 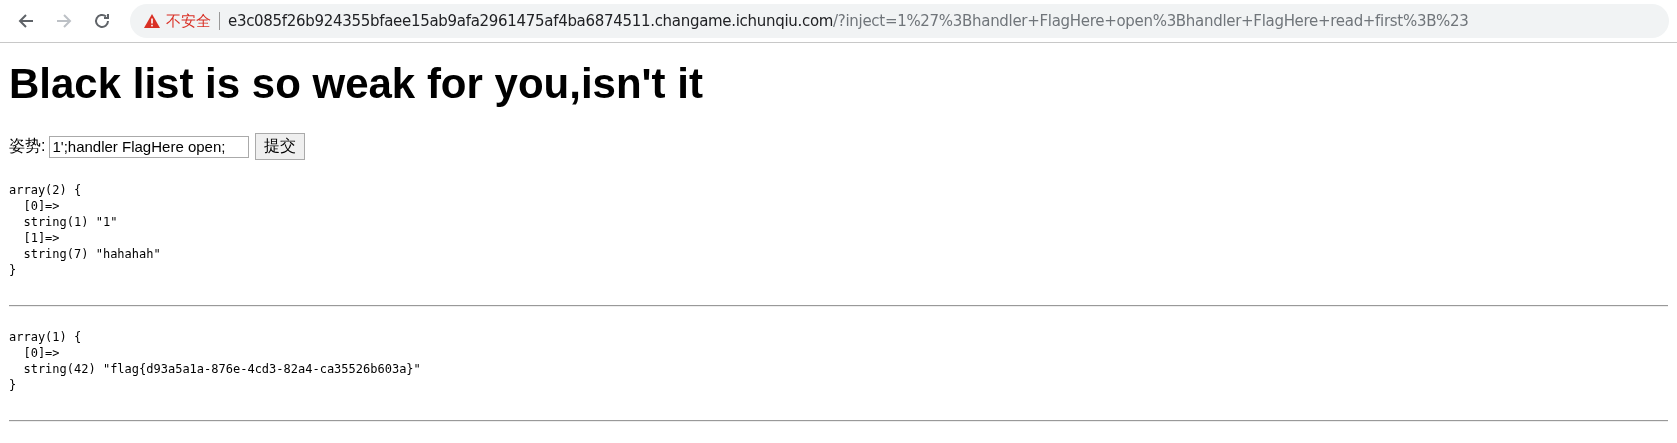 What do you see at coordinates (102, 21) in the screenshot?
I see `reload-icon` at bounding box center [102, 21].